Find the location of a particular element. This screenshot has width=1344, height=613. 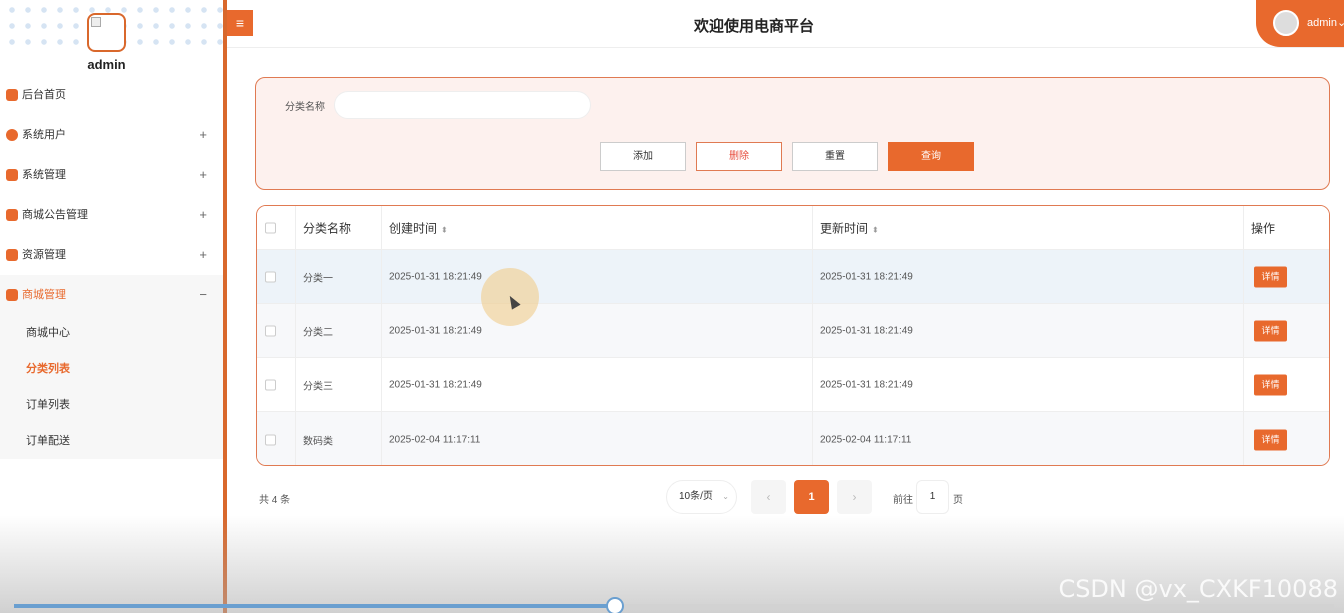

page-1-button: 1 is located at coordinates (811, 497).